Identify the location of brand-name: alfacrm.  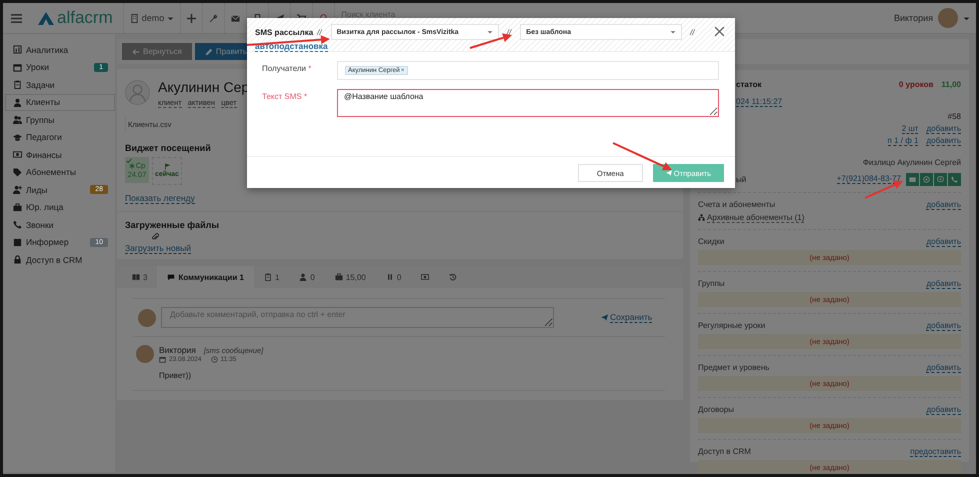
(85, 18).